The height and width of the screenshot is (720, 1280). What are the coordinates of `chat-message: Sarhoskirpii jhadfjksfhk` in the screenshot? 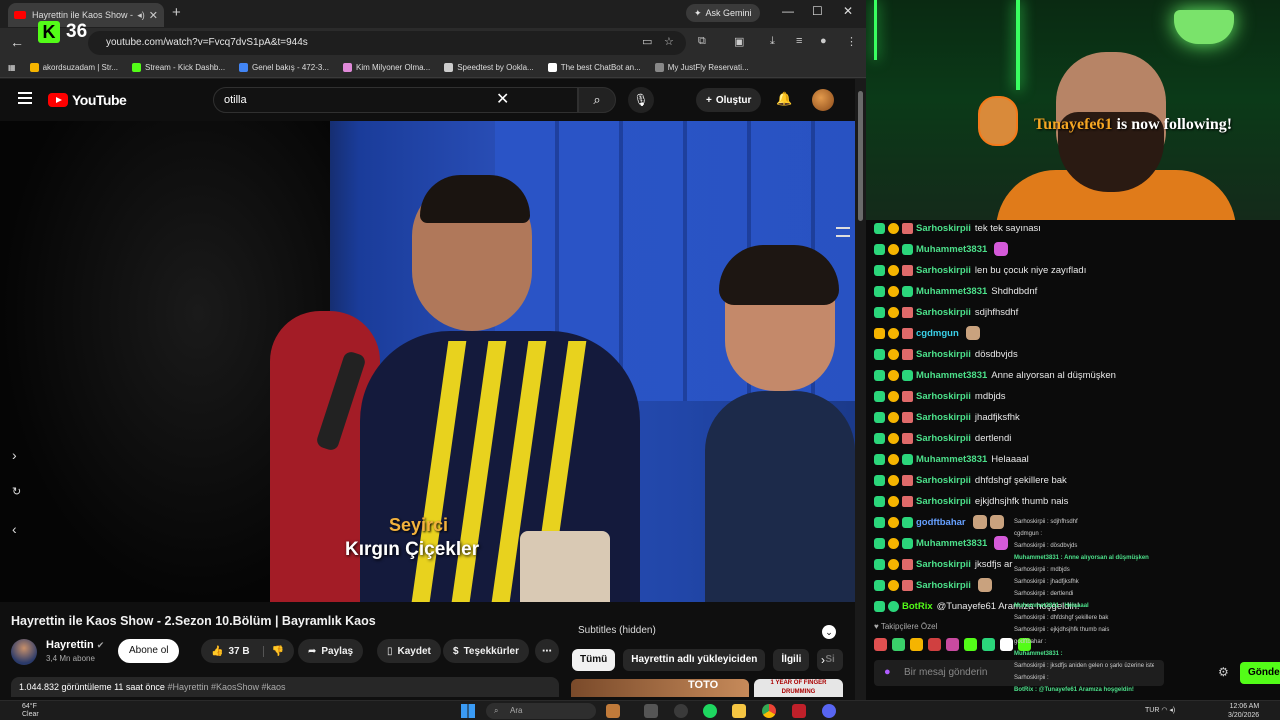 It's located at (947, 417).